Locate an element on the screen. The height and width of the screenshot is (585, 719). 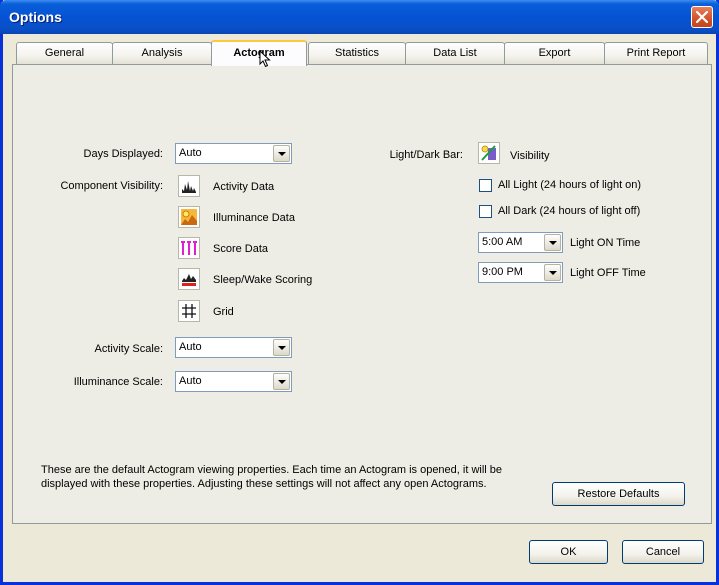
illuminance-scale-label: Illuminance Scale: is located at coordinates (118, 382).